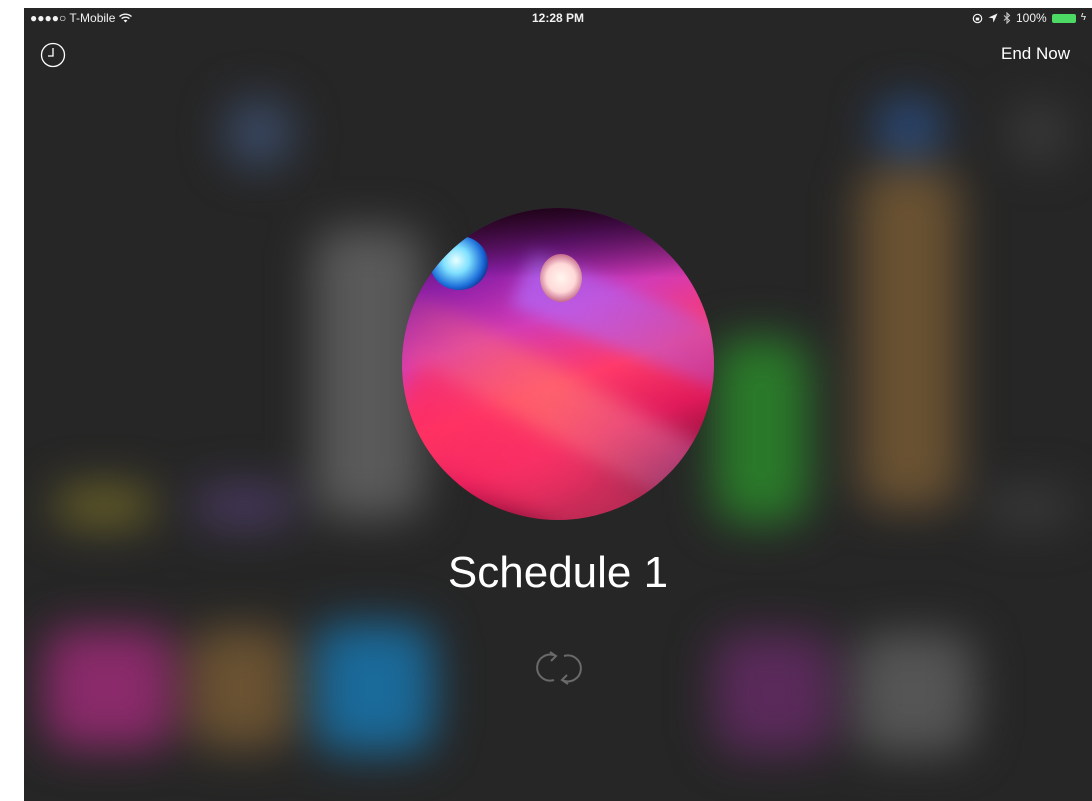 The width and height of the screenshot is (1092, 801). Describe the element at coordinates (559, 668) in the screenshot. I see `repeat-icon` at that location.